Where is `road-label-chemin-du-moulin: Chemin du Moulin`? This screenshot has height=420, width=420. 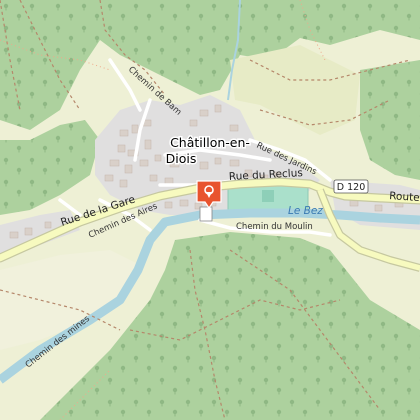
road-label-chemin-du-moulin: Chemin du Moulin is located at coordinates (274, 227).